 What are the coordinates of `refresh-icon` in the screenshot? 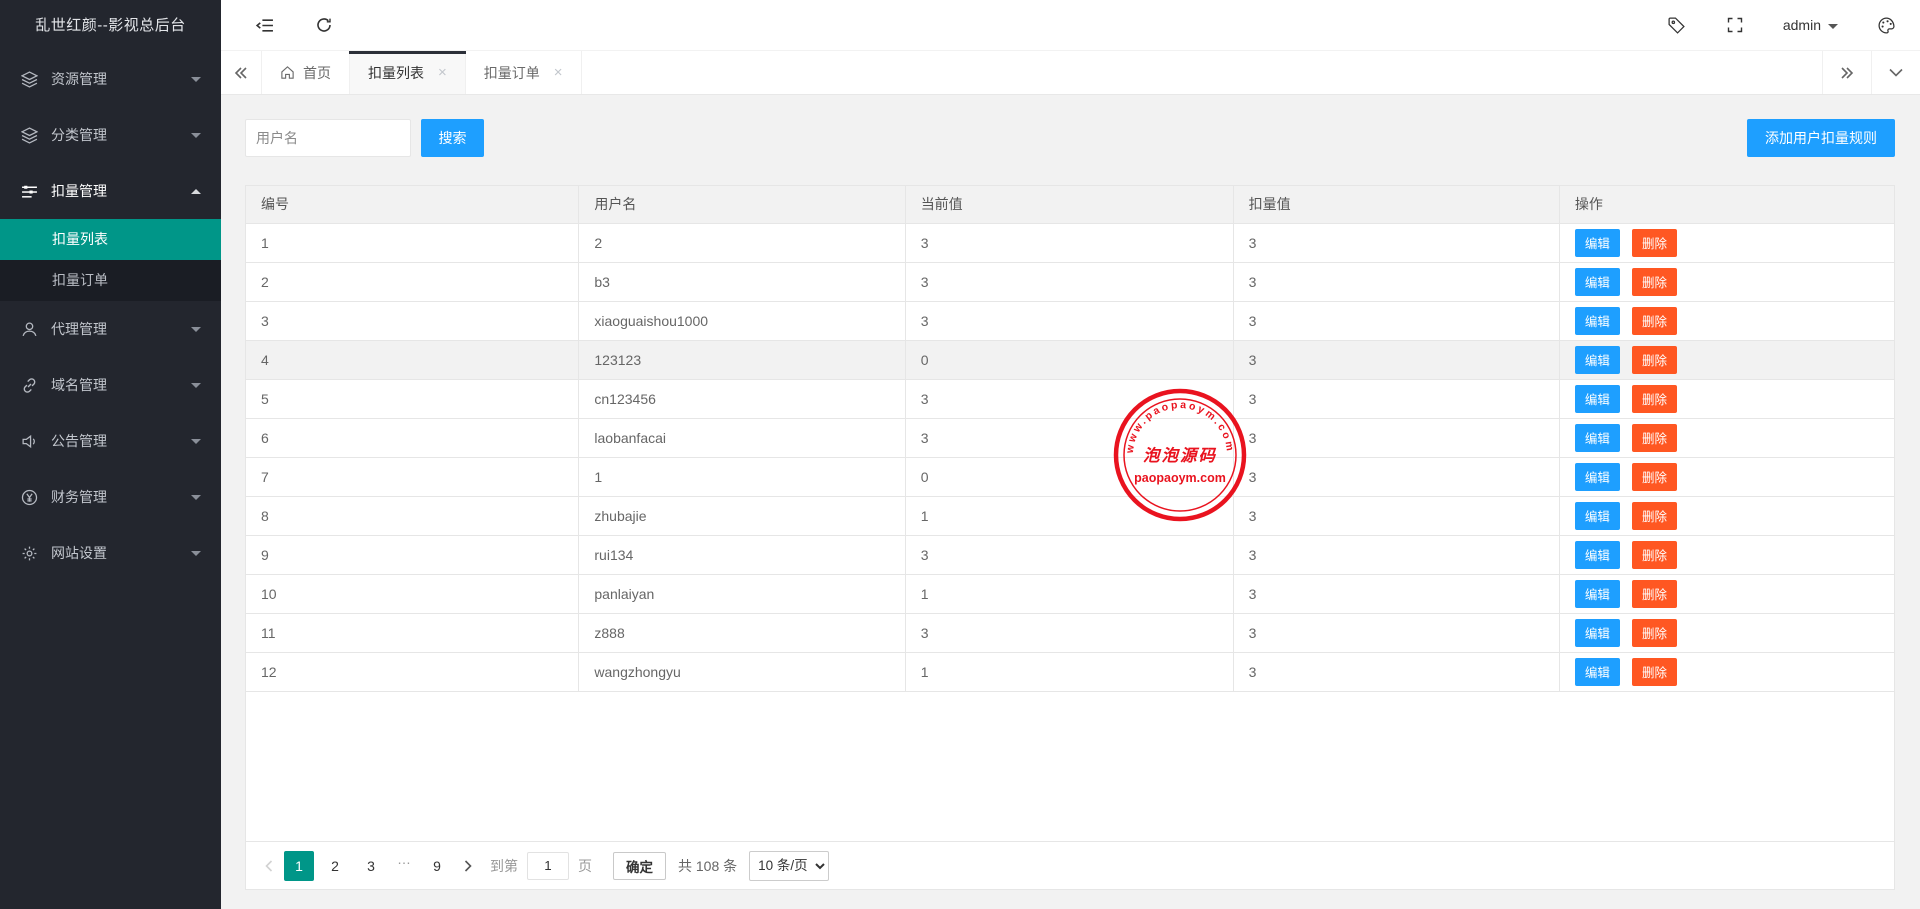 It's located at (324, 25).